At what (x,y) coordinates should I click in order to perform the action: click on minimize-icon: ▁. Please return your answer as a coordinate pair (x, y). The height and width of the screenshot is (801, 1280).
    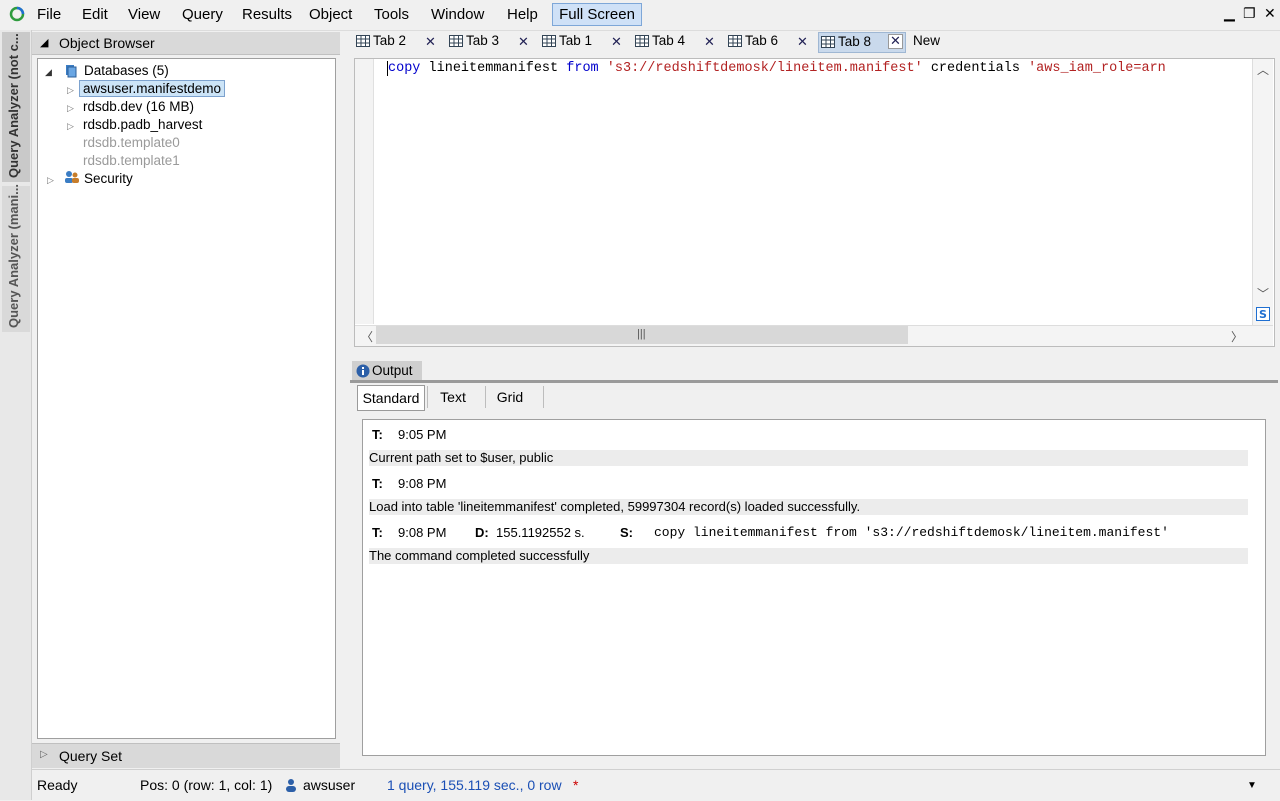
    Looking at the image, I should click on (1229, 13).